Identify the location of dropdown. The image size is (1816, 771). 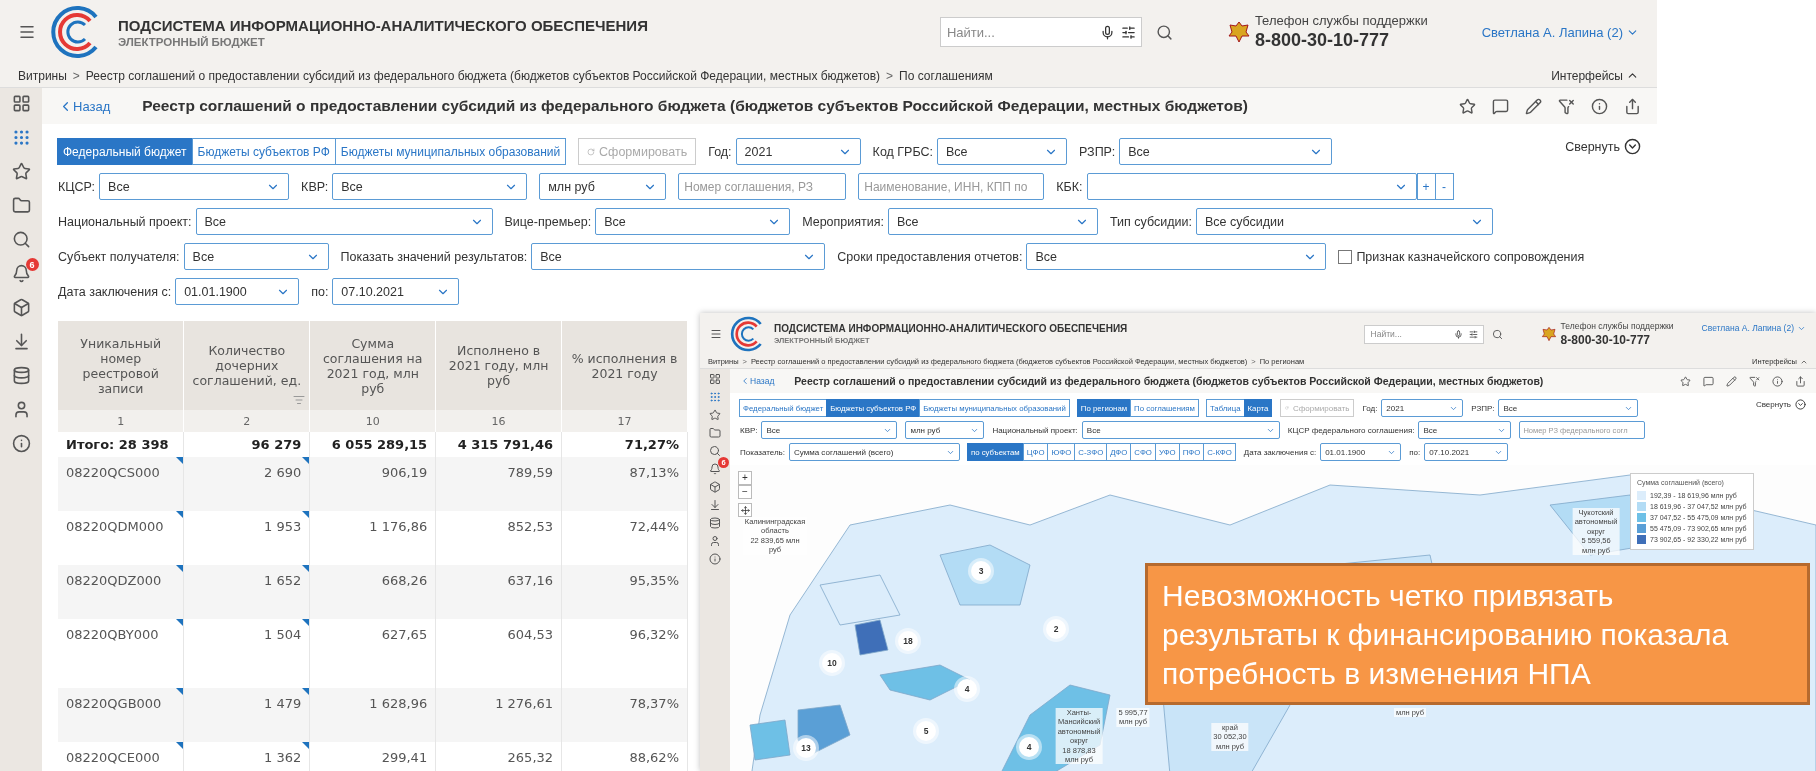
(1251, 186).